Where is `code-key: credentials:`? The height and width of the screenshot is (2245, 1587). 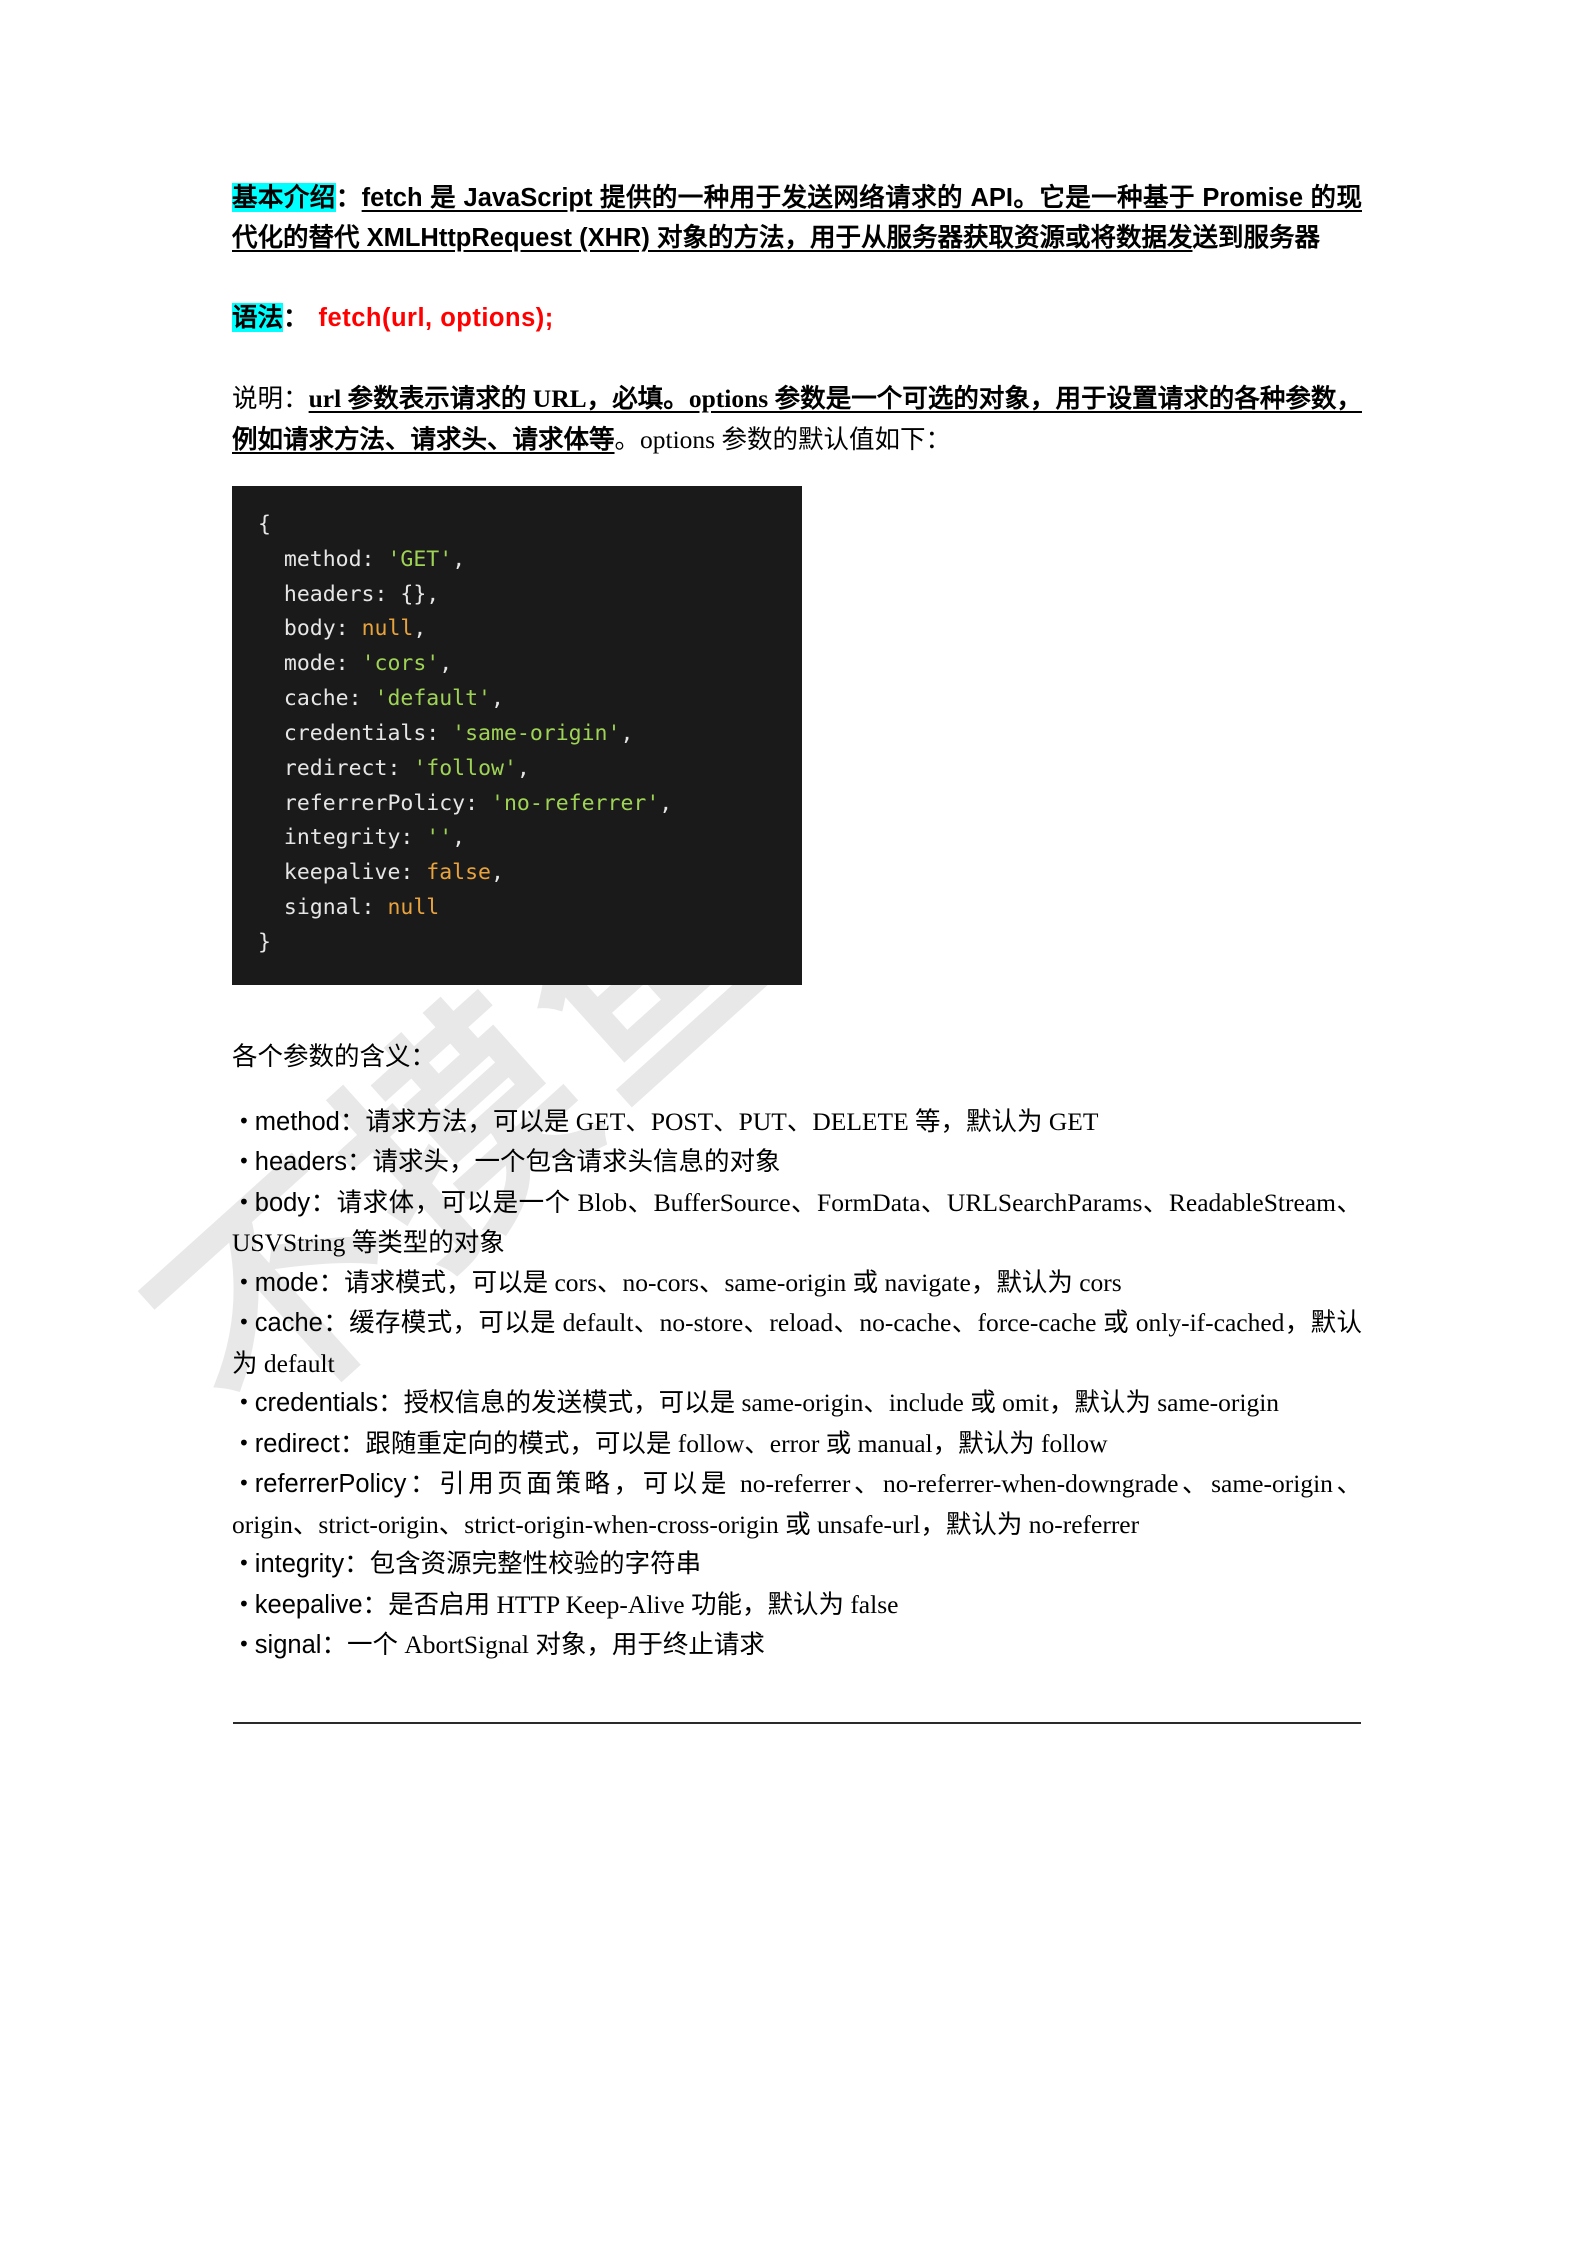 code-key: credentials: is located at coordinates (368, 733).